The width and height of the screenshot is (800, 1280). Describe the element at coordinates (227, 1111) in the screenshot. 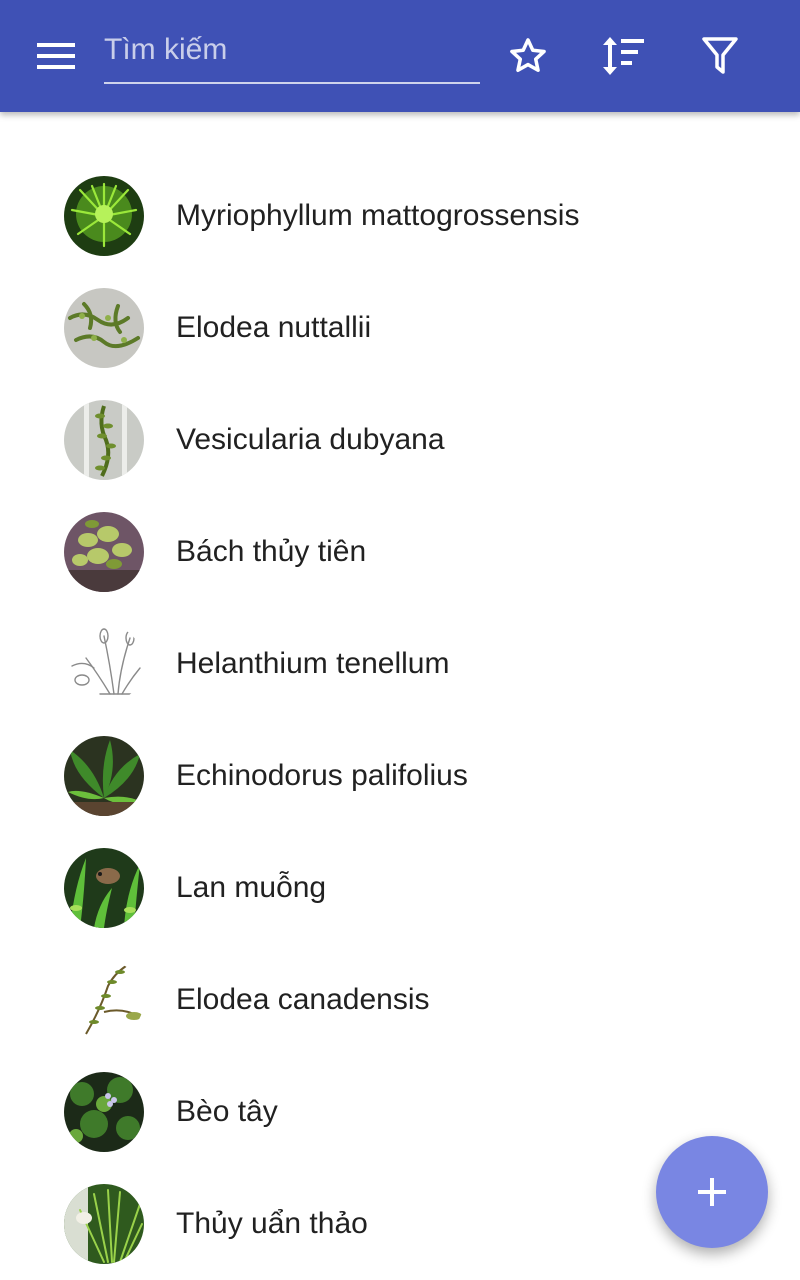

I see `plant-name: Bèo tây` at that location.